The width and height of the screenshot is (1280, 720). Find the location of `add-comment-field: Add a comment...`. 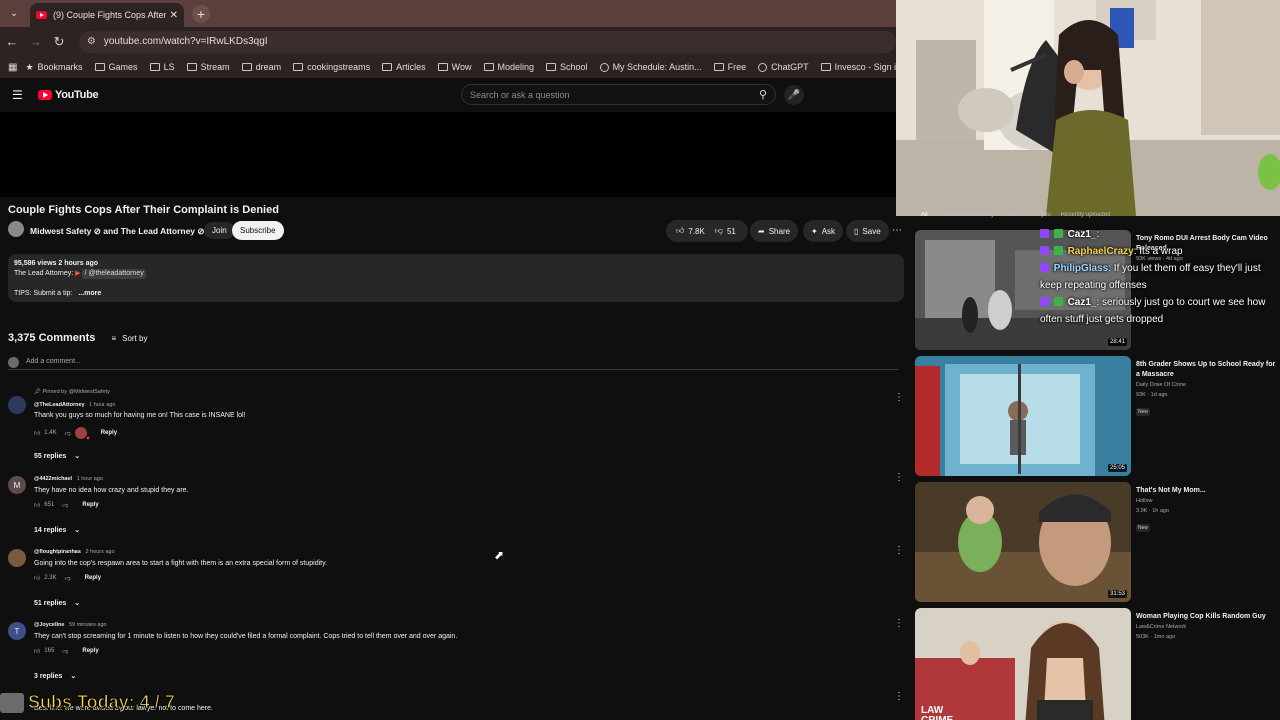

add-comment-field: Add a comment... is located at coordinates (453, 363).